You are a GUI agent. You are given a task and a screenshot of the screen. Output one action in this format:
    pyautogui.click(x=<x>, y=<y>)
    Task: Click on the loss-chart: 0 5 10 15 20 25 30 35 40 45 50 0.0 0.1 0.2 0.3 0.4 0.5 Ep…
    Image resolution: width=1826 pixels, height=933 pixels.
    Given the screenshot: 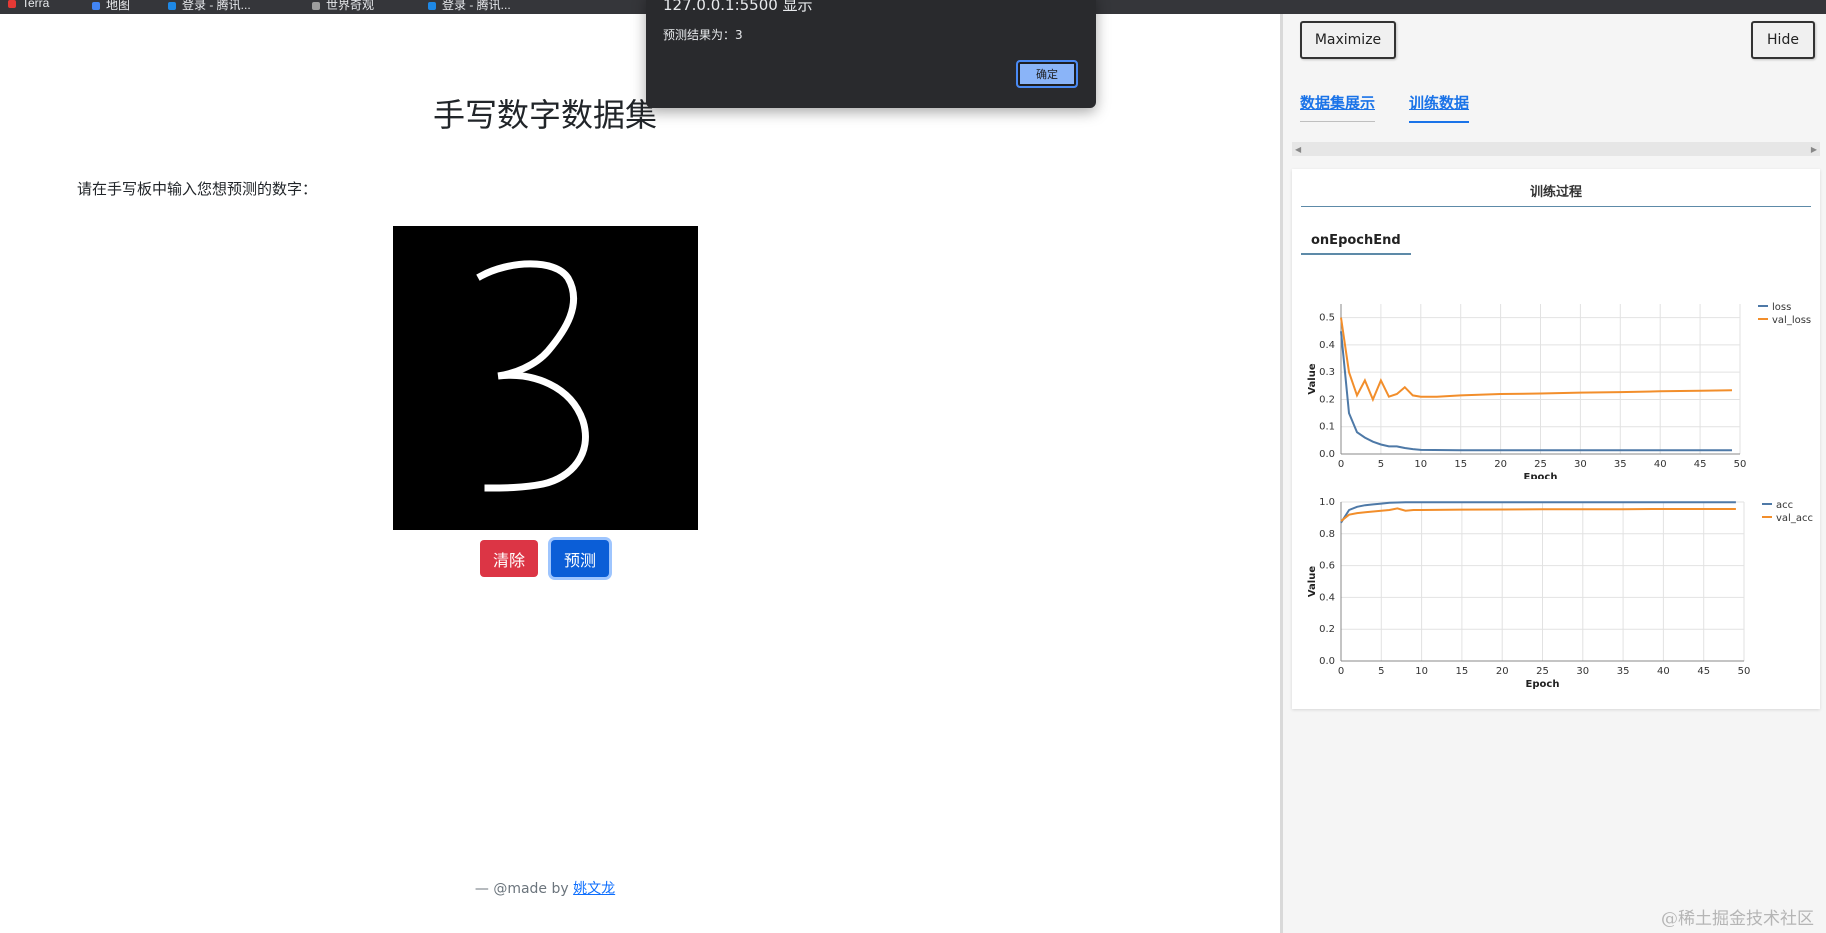 What is the action you would take?
    pyautogui.click(x=1559, y=390)
    